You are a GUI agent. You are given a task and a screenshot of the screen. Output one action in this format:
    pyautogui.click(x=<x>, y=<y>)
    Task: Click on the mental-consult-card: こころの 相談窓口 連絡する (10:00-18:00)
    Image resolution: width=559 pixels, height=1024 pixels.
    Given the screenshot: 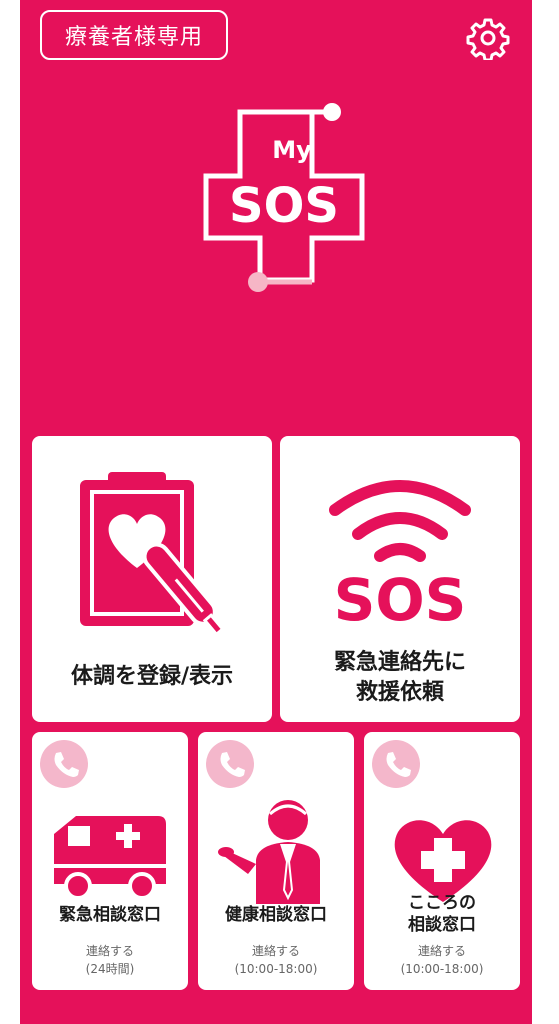 What is the action you would take?
    pyautogui.click(x=442, y=861)
    